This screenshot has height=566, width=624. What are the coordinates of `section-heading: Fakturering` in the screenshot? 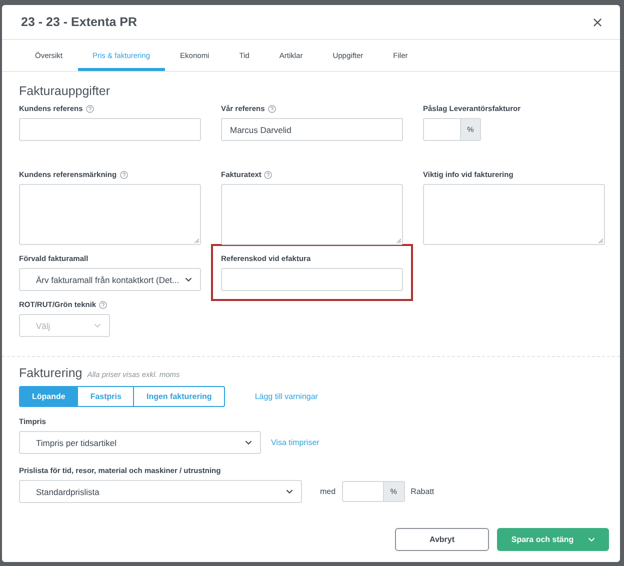 It's located at (50, 373).